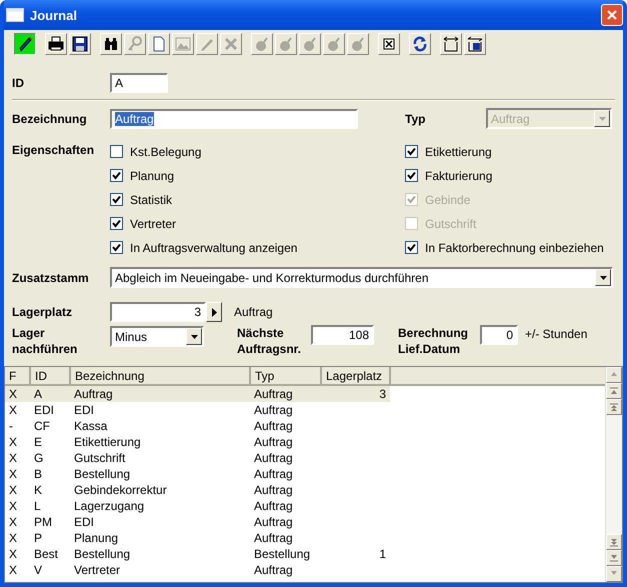 This screenshot has width=627, height=587. I want to click on dropdown: Minus, so click(157, 336).